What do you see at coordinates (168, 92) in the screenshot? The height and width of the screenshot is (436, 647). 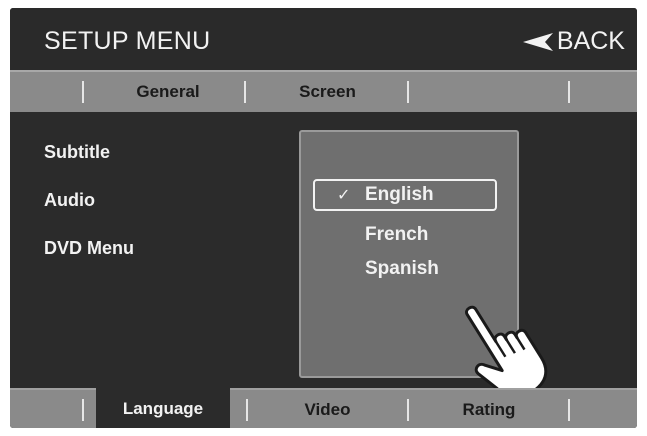 I see `tab-general: General` at bounding box center [168, 92].